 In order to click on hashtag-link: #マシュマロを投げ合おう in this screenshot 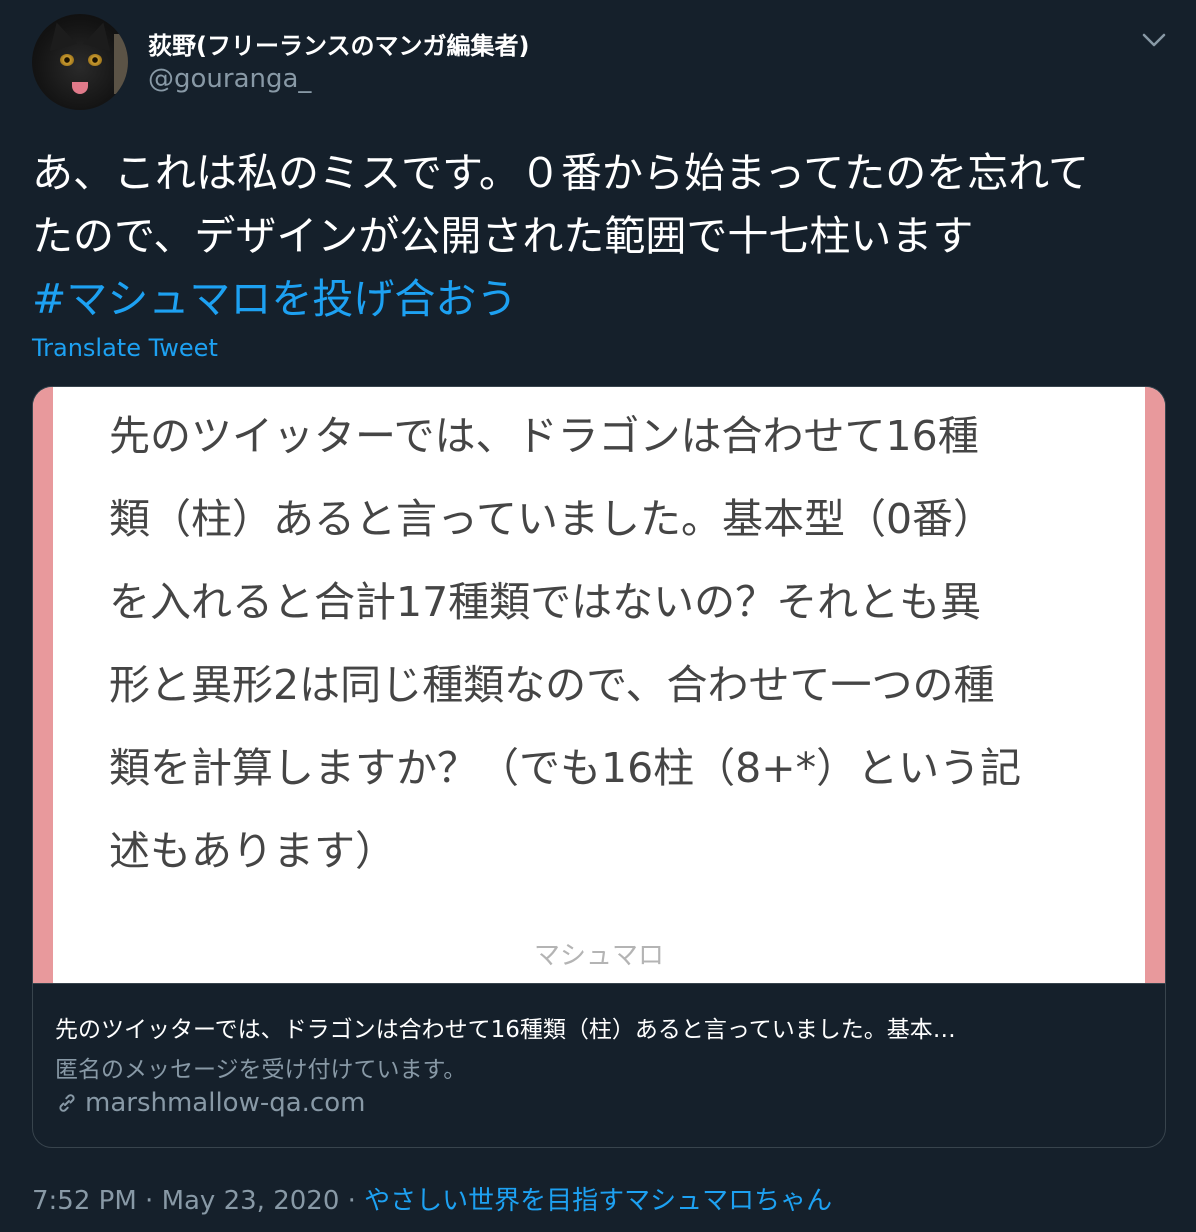, I will do `click(597, 299)`.